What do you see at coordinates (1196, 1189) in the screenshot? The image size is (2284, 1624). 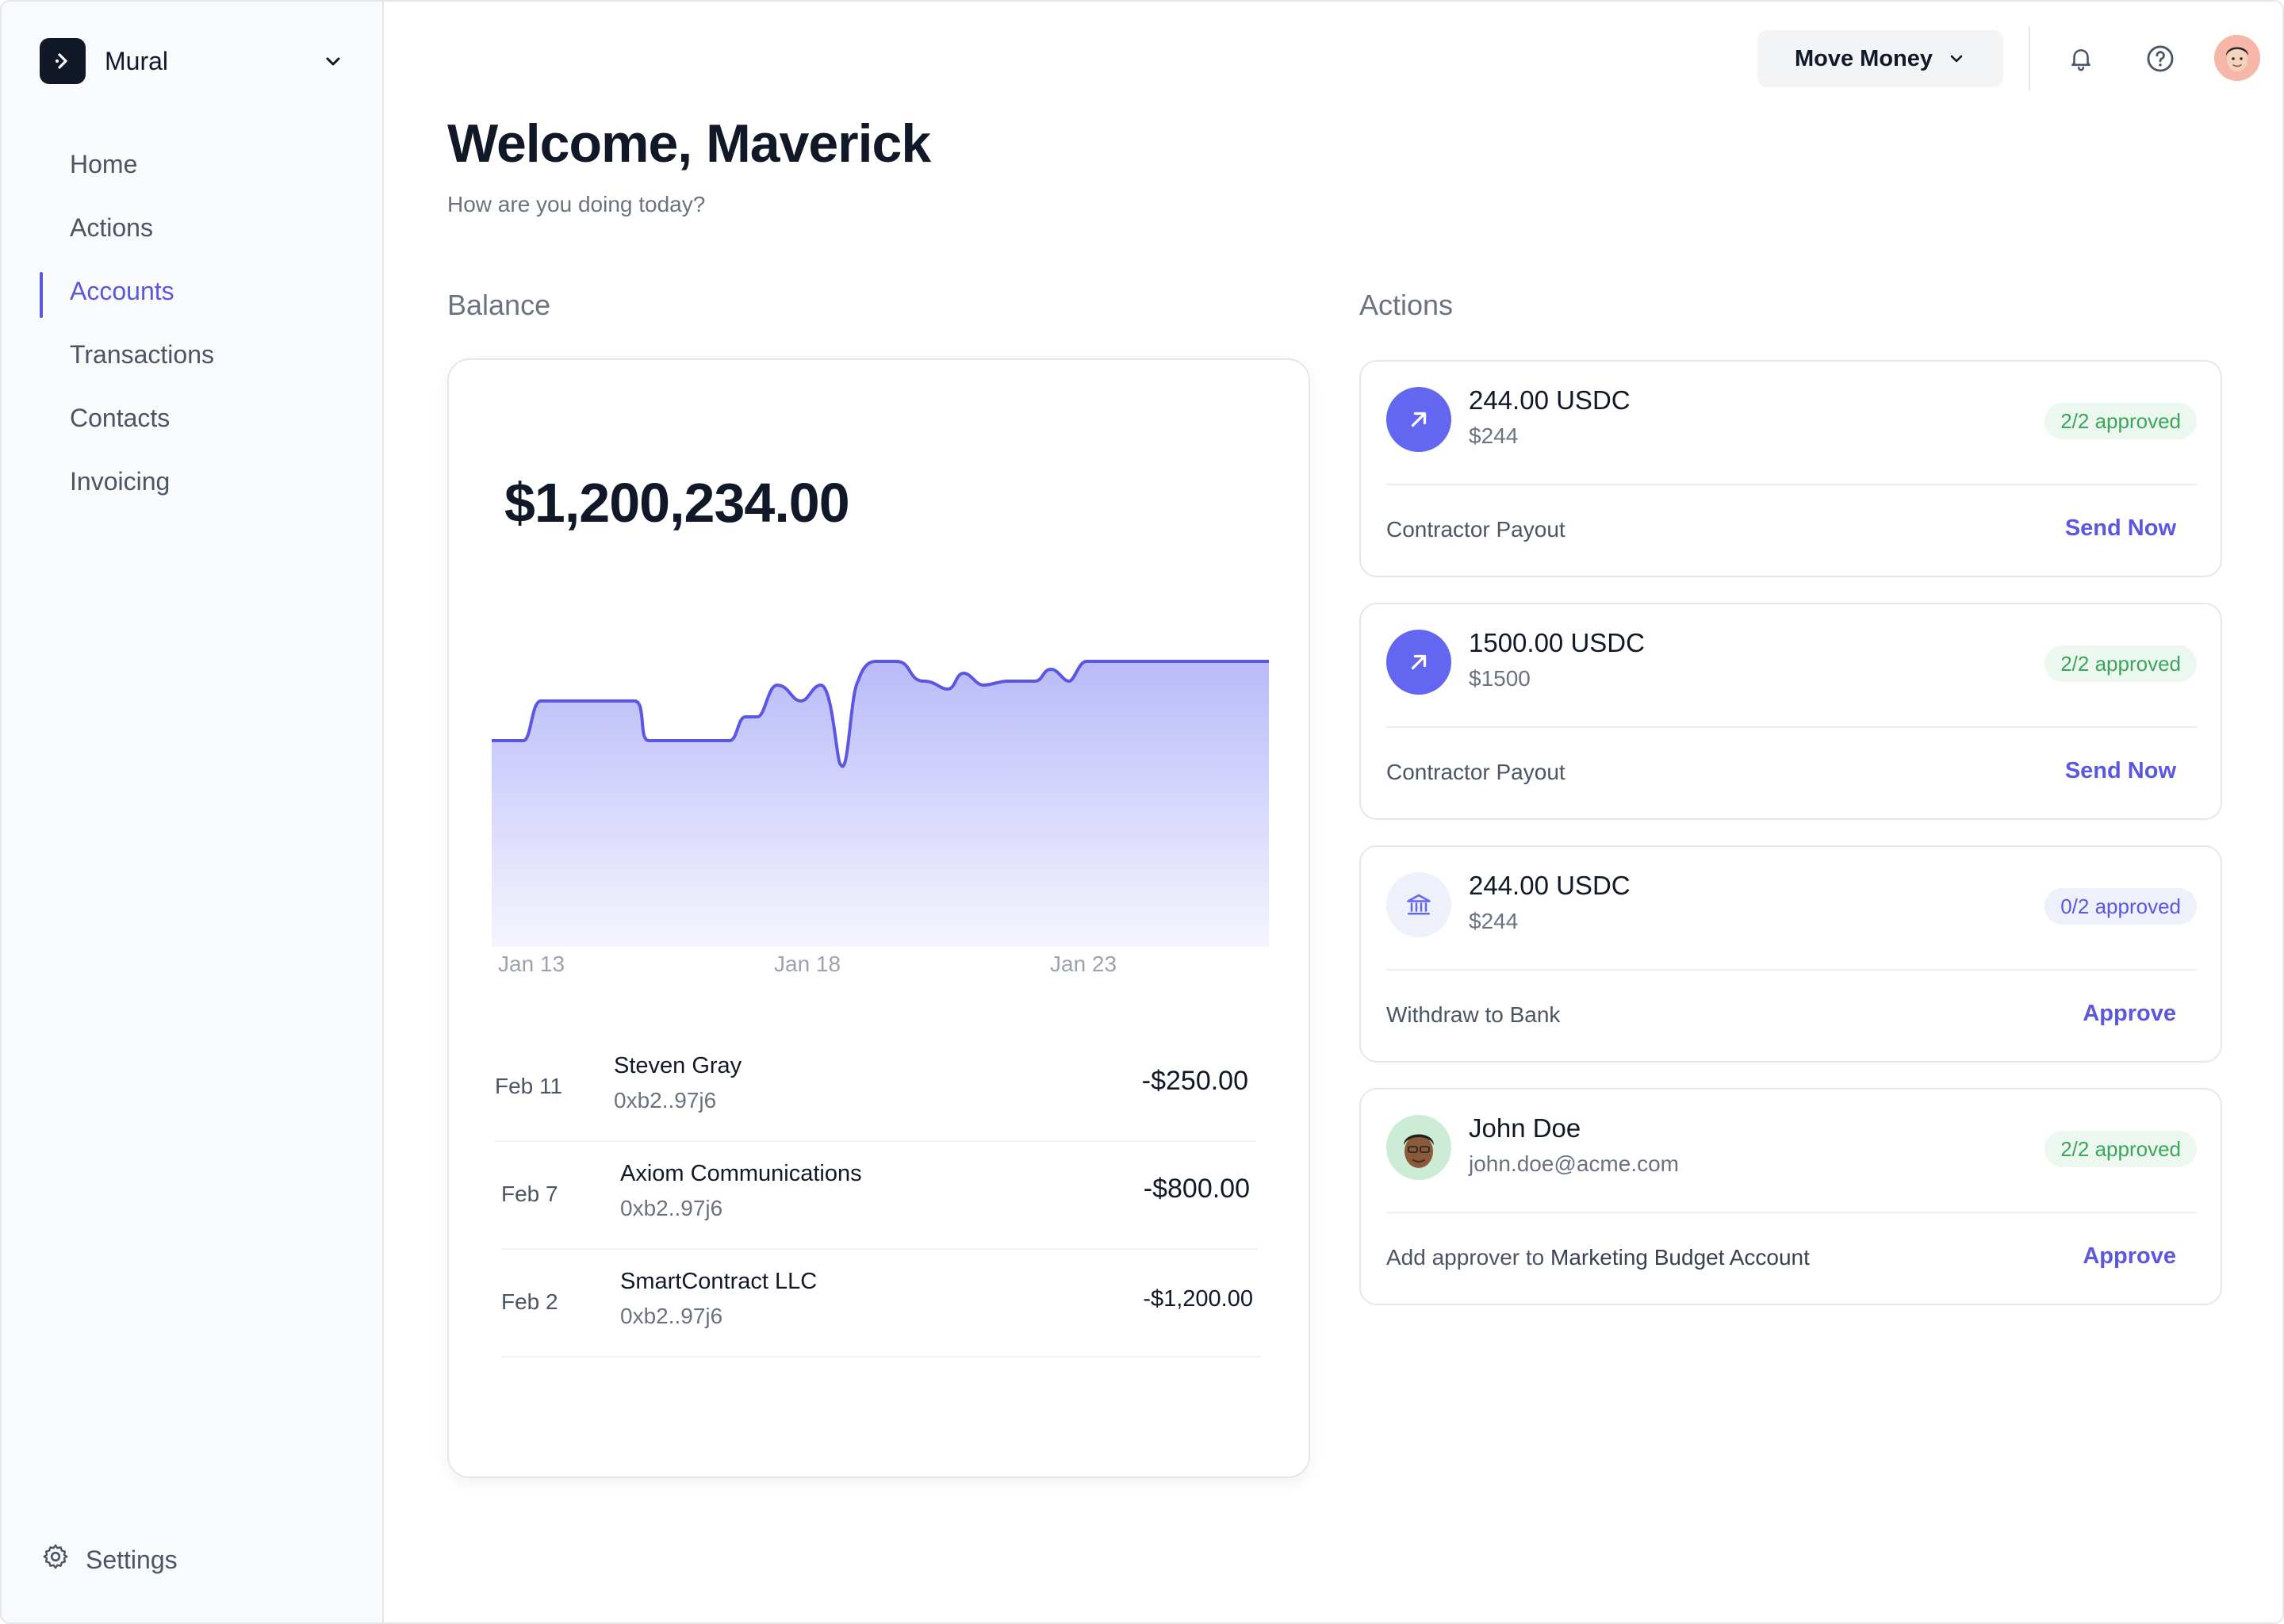 I see `transaction-amount: -$800.00` at bounding box center [1196, 1189].